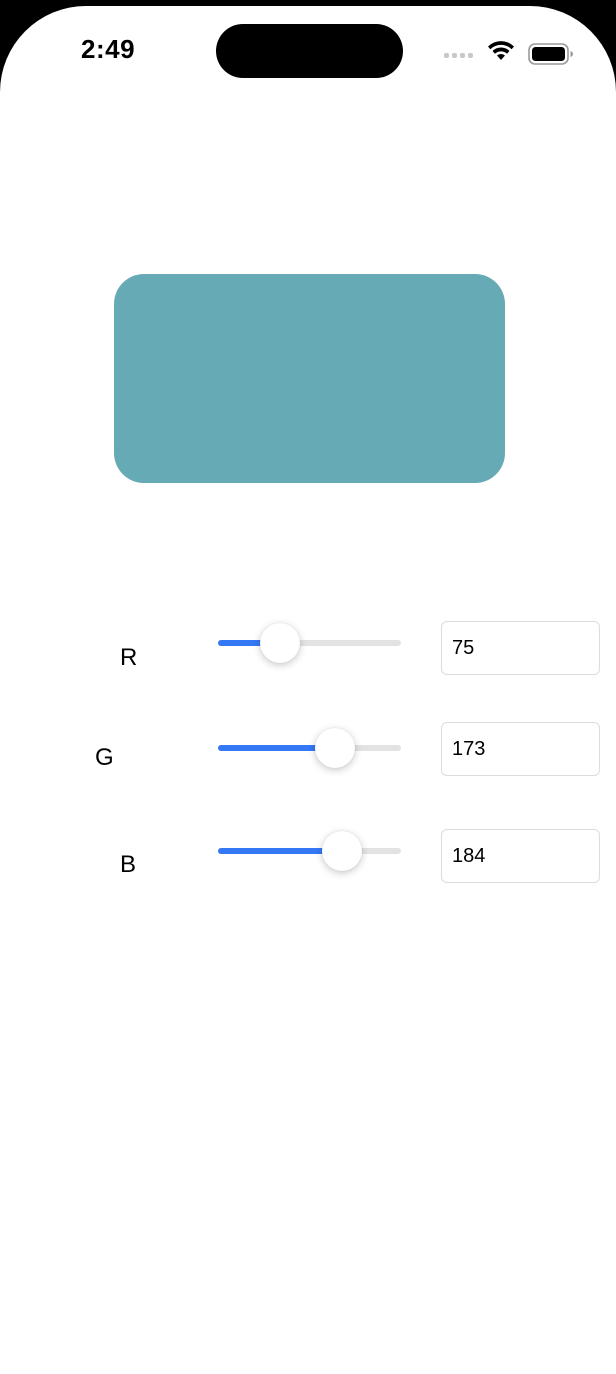  What do you see at coordinates (128, 864) in the screenshot?
I see `blue-label: B` at bounding box center [128, 864].